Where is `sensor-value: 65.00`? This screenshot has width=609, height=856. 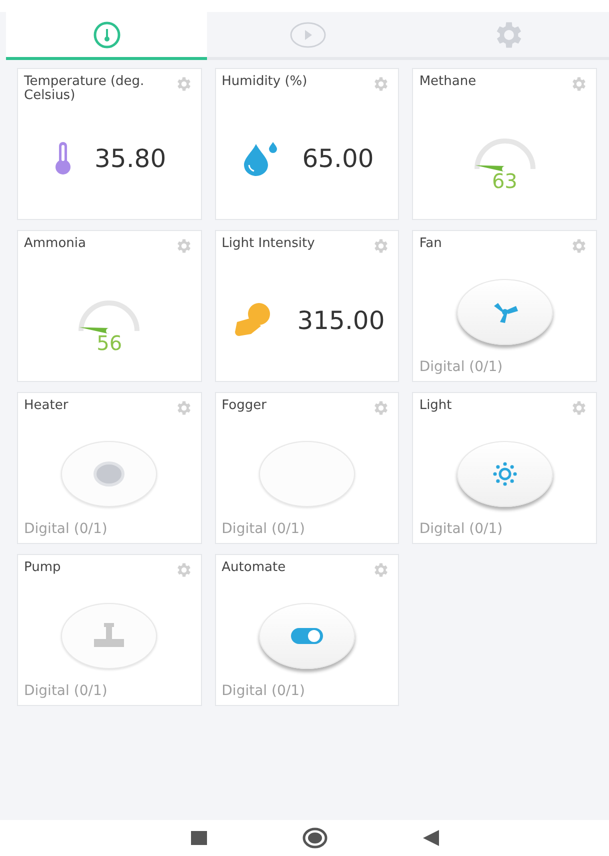 sensor-value: 65.00 is located at coordinates (338, 158).